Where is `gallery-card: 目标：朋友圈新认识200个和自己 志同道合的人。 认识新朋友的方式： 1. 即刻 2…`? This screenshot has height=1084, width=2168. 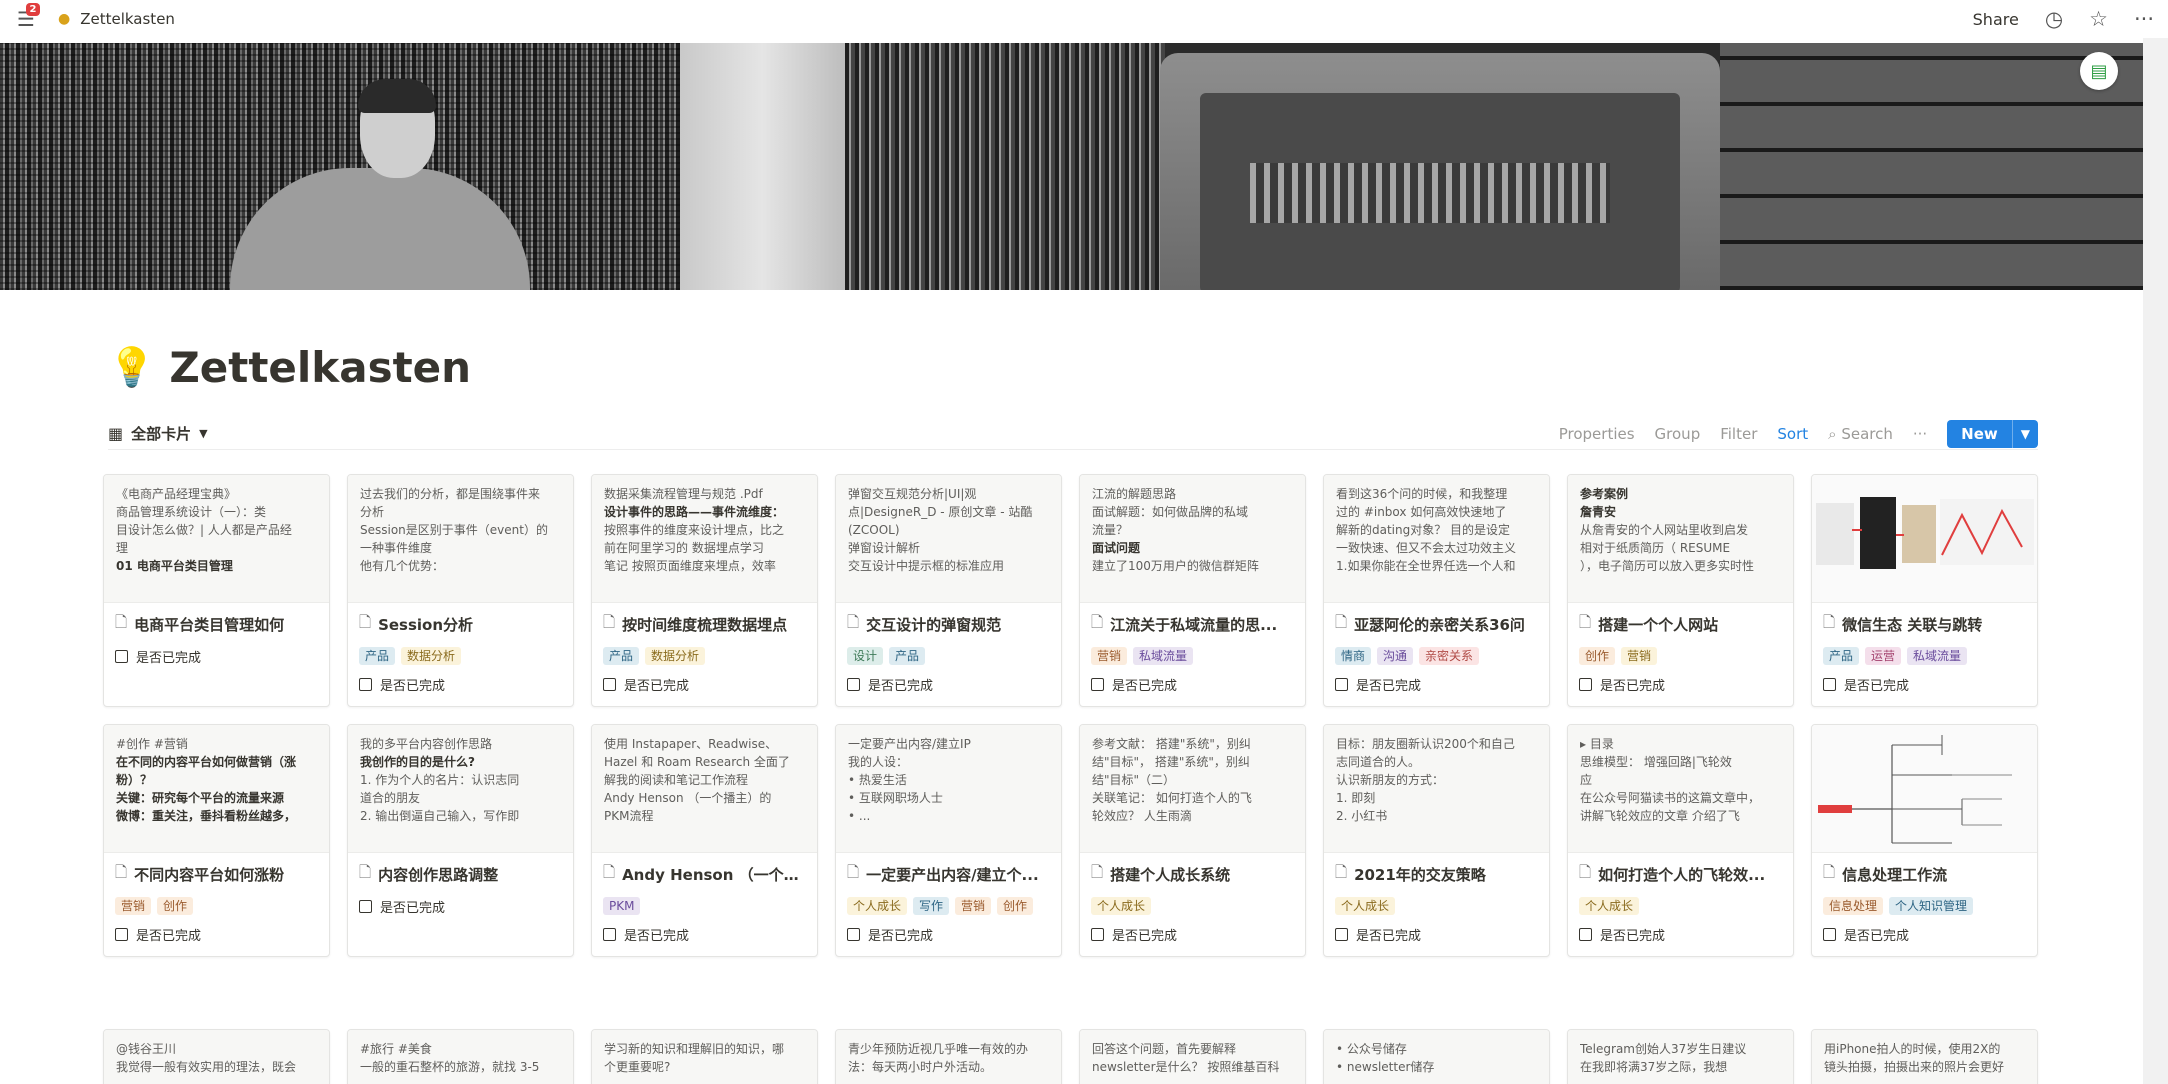
gallery-card: 目标：朋友圈新认识200个和自己 志同道合的人。 认识新朋友的方式： 1. 即刻 2… is located at coordinates (1436, 840).